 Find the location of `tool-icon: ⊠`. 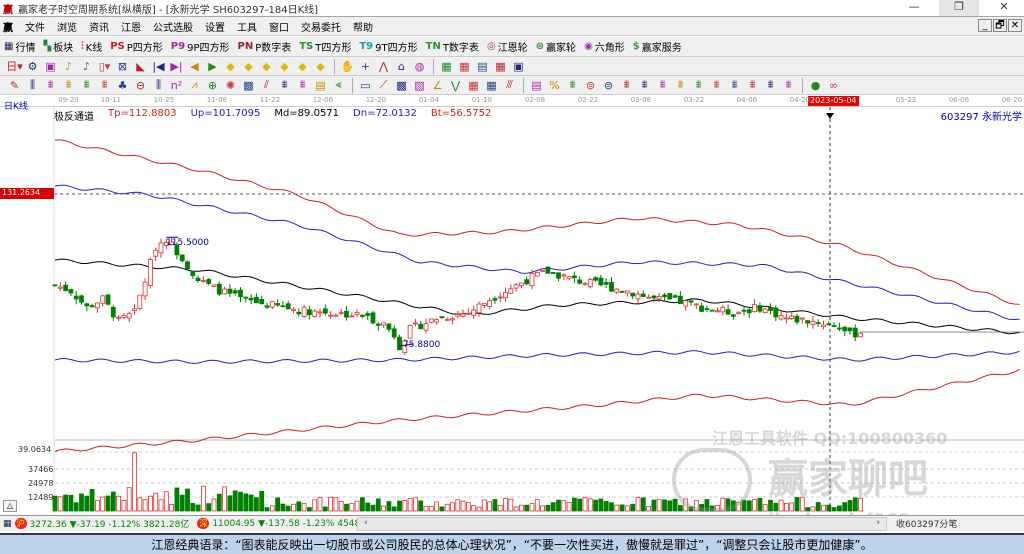

tool-icon: ⊠ is located at coordinates (122, 66).